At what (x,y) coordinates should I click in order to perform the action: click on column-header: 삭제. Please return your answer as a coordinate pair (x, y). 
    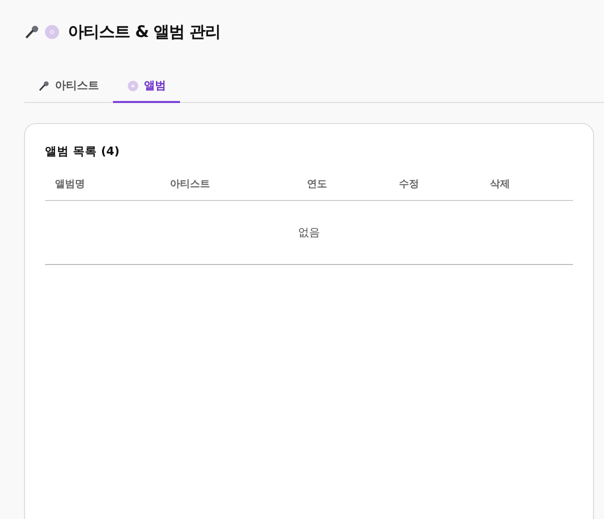
    Looking at the image, I should click on (500, 184).